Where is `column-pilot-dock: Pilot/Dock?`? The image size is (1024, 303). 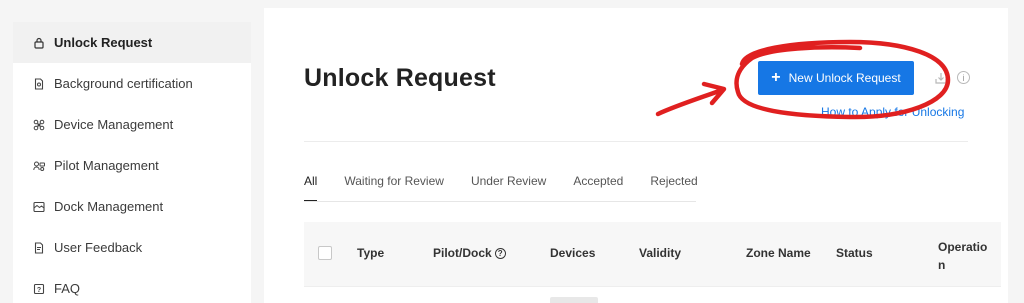 column-pilot-dock: Pilot/Dock? is located at coordinates (469, 253).